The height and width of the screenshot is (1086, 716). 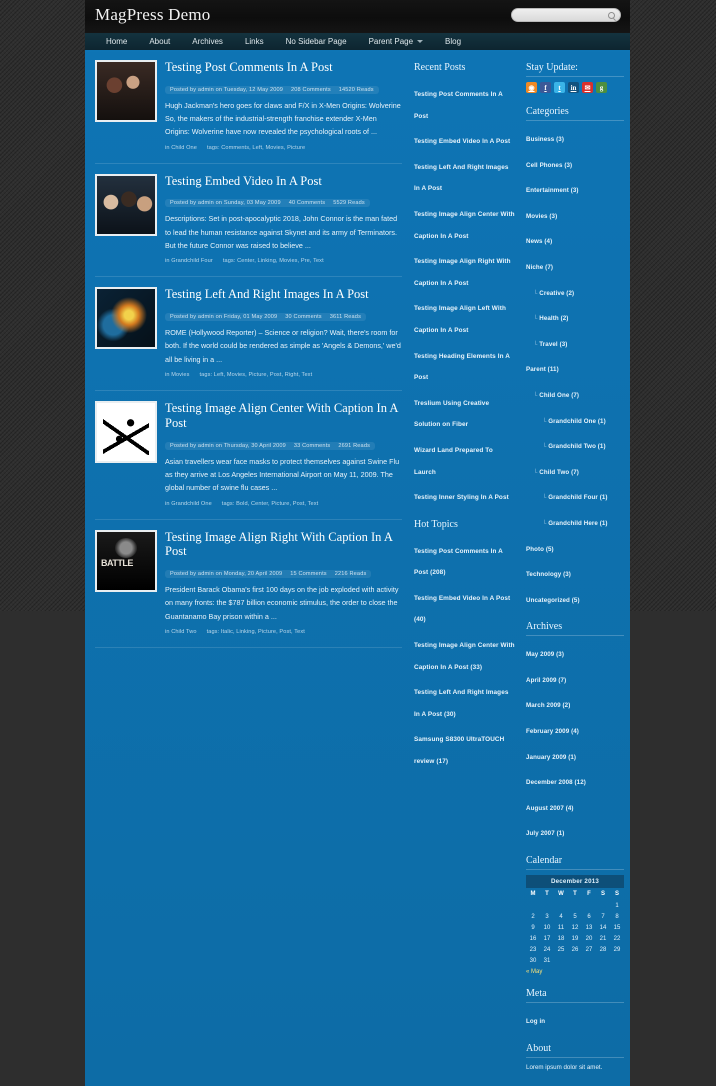 I want to click on calendar-day: 9, so click(x=533, y=927).